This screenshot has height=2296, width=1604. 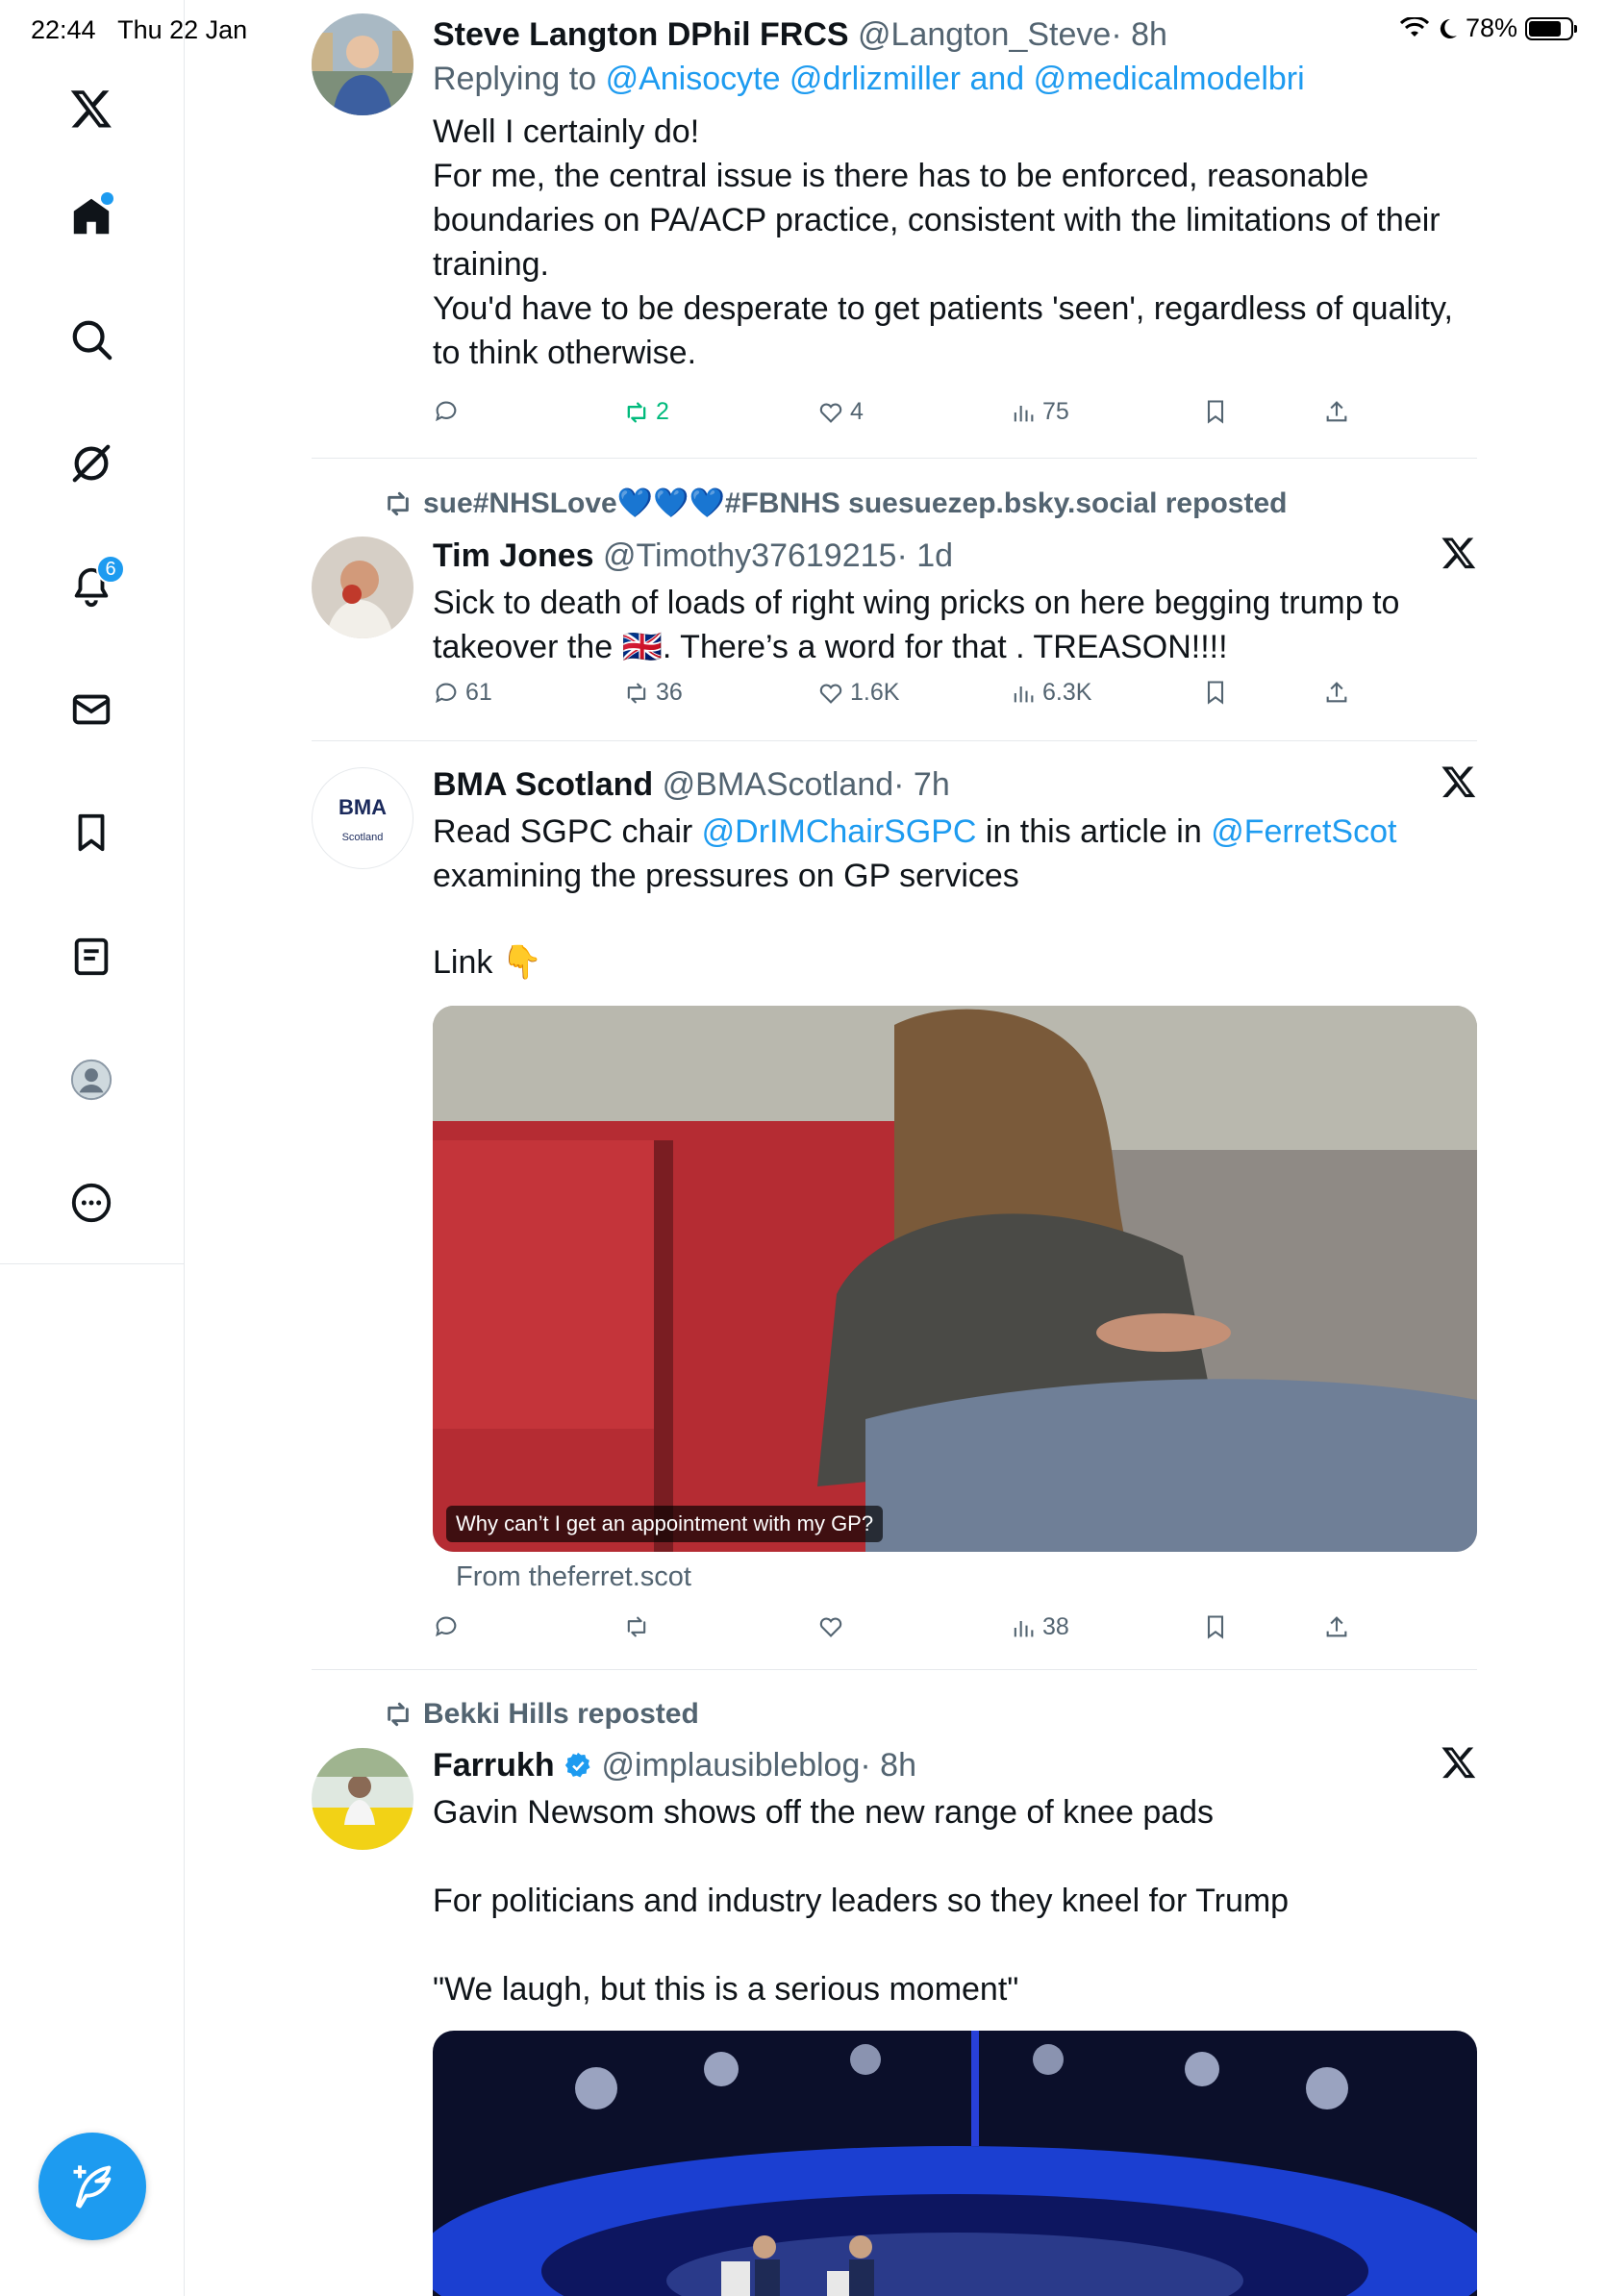 What do you see at coordinates (1303, 831) in the screenshot?
I see `mention-link: @FerretScot` at bounding box center [1303, 831].